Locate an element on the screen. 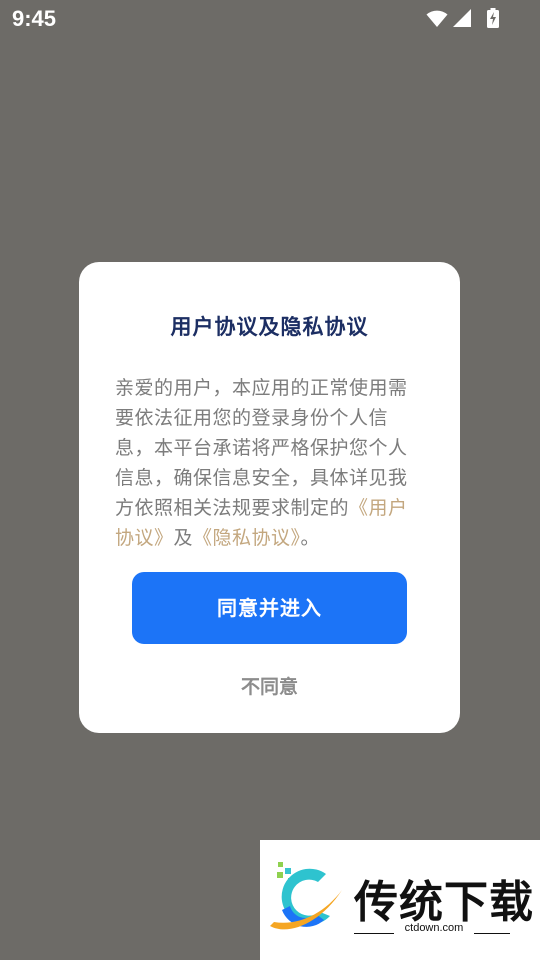  status-bar: 9:45 is located at coordinates (270, 19).